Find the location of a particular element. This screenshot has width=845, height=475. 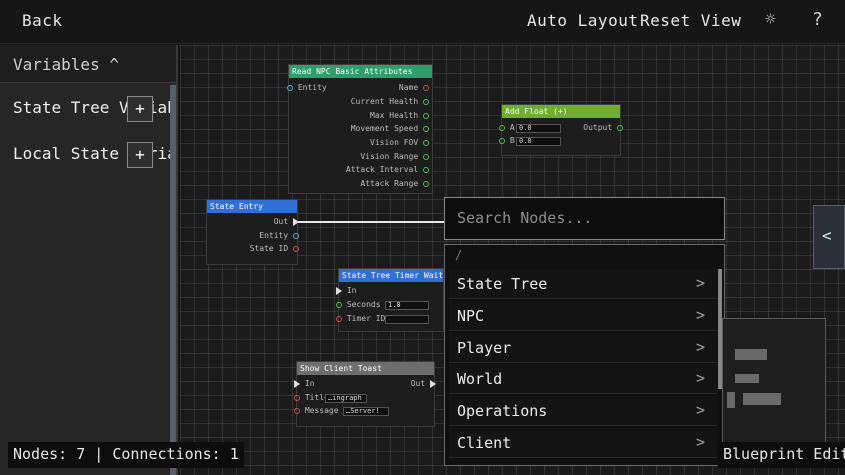

output-port: Attack Range is located at coordinates (394, 183).